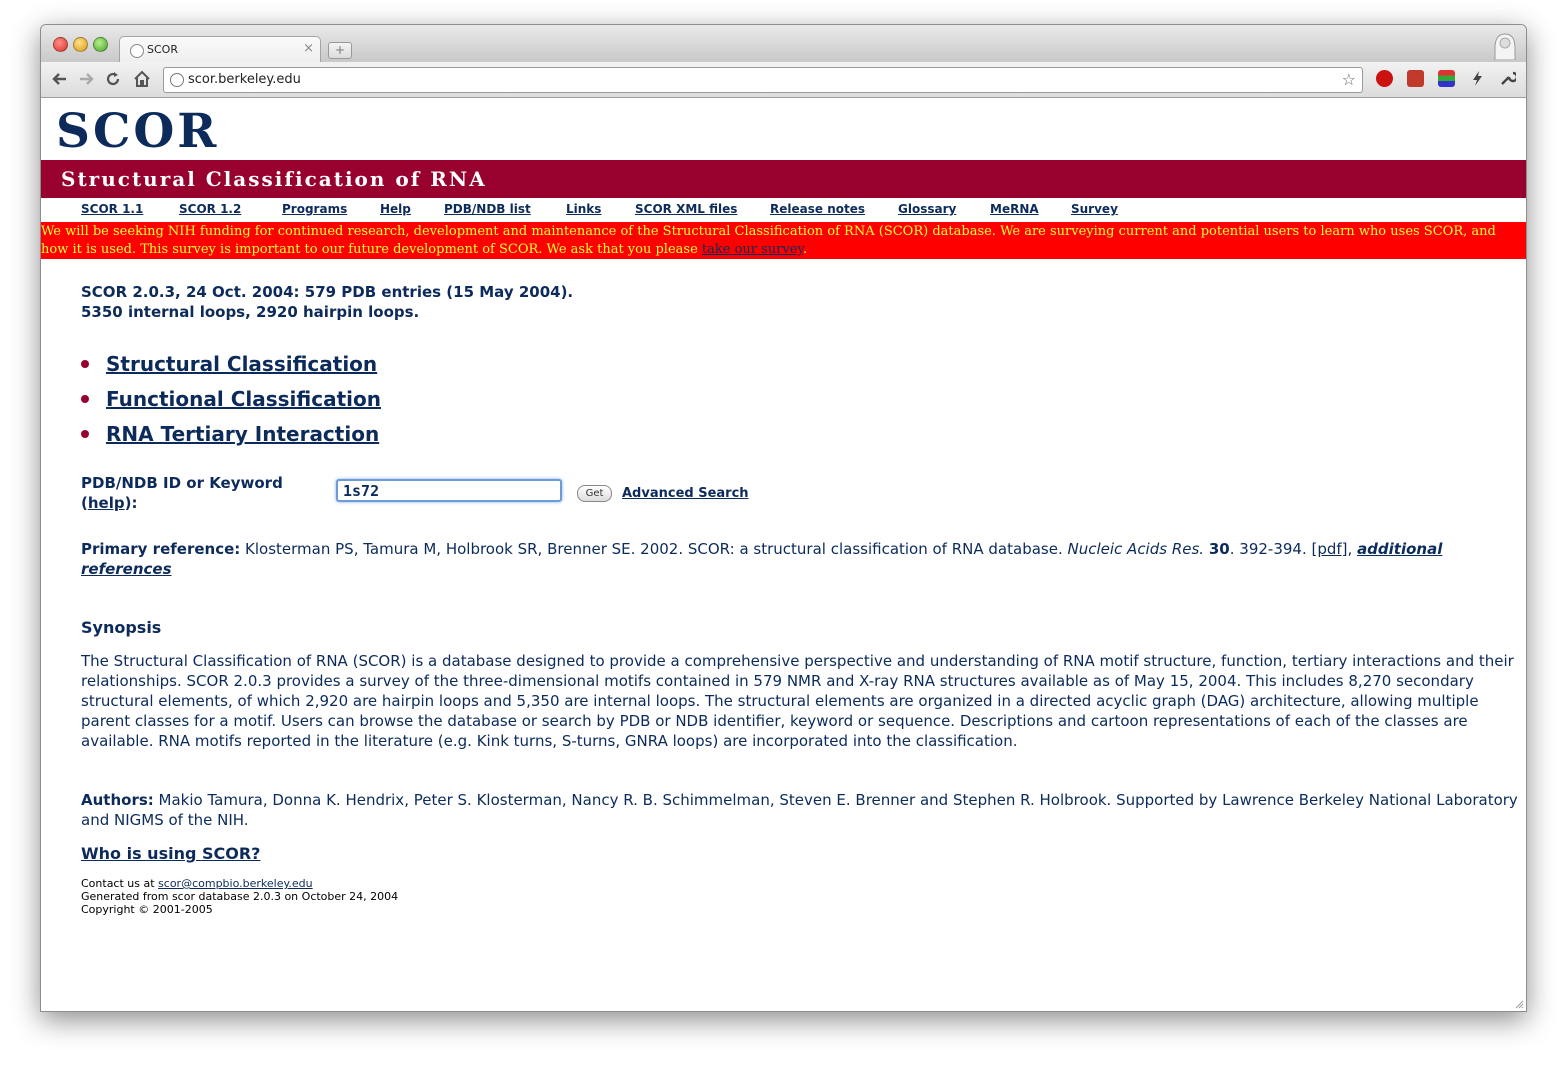 The height and width of the screenshot is (1066, 1565). What do you see at coordinates (147, 909) in the screenshot?
I see `copyright-line: Copyright © 2001-2005` at bounding box center [147, 909].